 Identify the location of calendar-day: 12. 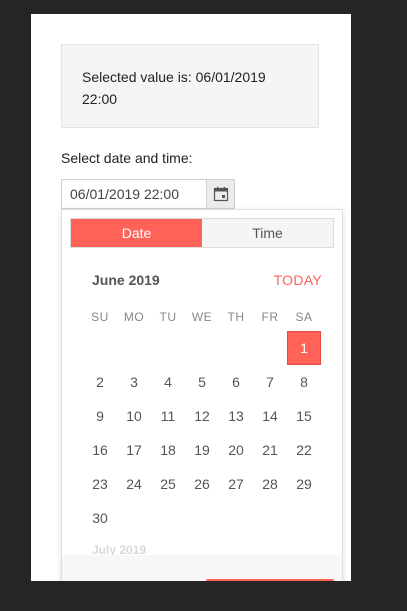
(202, 416).